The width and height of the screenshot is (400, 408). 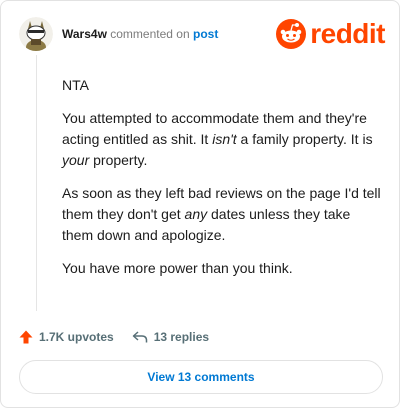 What do you see at coordinates (26, 337) in the screenshot?
I see `upvote-arrow-icon` at bounding box center [26, 337].